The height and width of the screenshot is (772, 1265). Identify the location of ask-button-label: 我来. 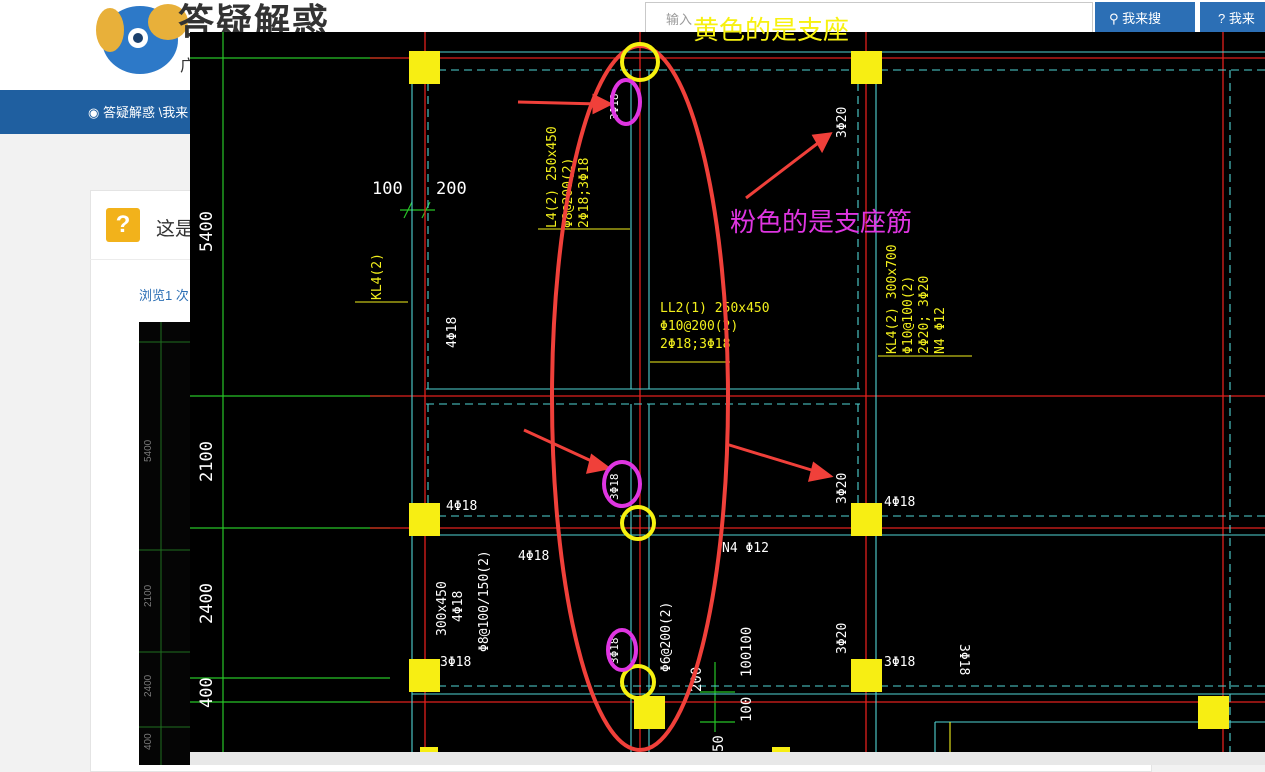
(1241, 18).